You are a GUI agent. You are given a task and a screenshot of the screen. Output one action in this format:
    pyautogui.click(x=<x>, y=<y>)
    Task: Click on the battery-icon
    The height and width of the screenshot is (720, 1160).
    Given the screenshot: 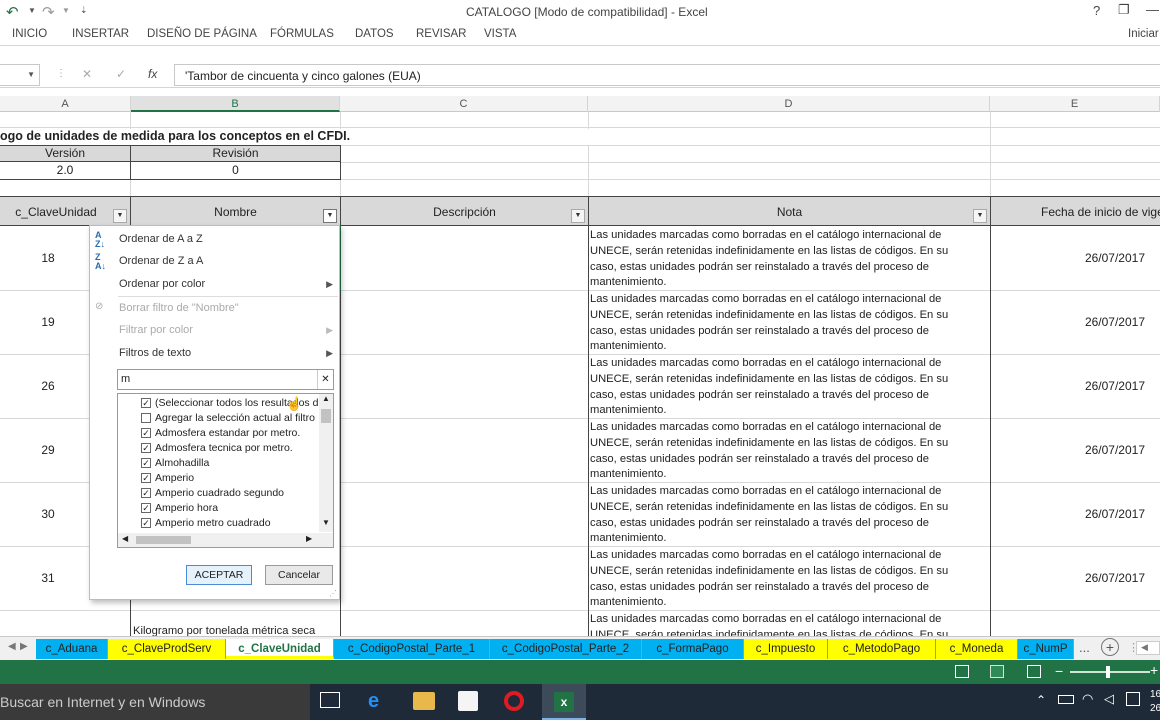 What is the action you would take?
    pyautogui.click(x=1066, y=699)
    